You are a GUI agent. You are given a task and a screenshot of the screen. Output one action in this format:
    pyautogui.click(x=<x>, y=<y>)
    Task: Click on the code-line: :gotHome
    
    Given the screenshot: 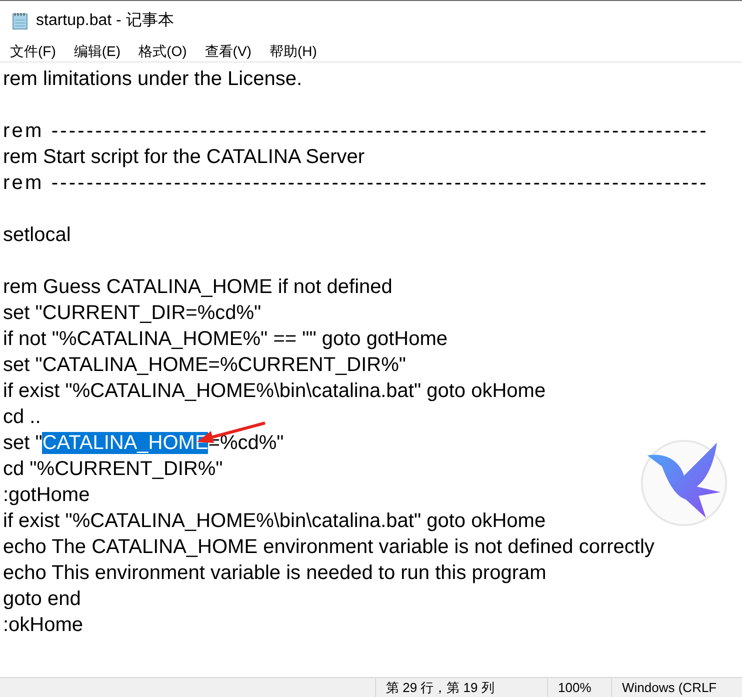 What is the action you would take?
    pyautogui.click(x=46, y=495)
    